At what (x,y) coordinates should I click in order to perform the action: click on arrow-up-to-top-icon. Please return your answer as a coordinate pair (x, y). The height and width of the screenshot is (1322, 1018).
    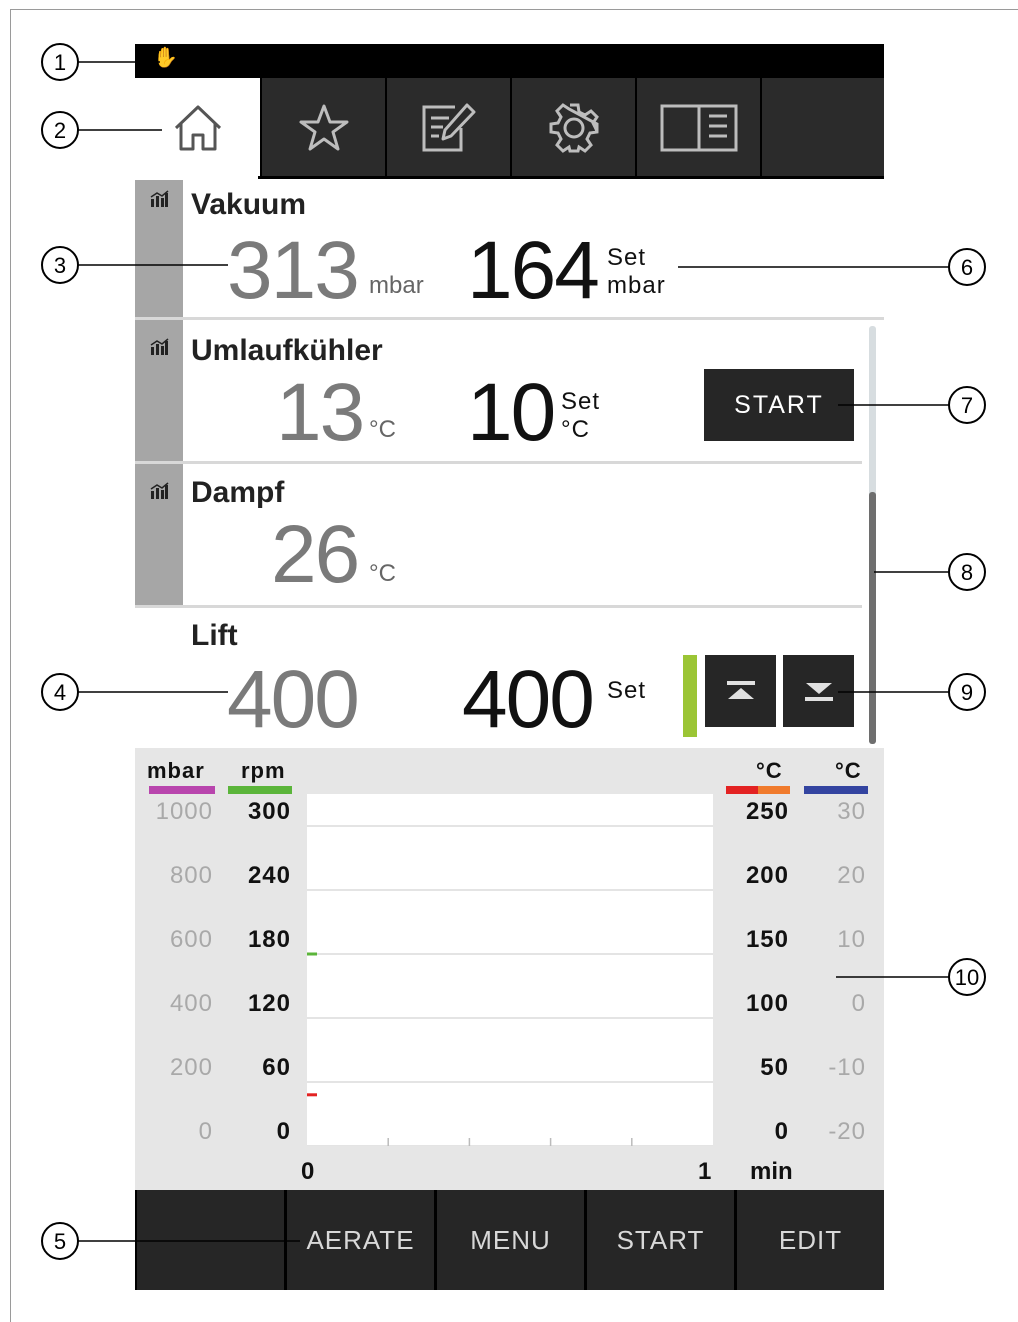
    Looking at the image, I should click on (740, 690).